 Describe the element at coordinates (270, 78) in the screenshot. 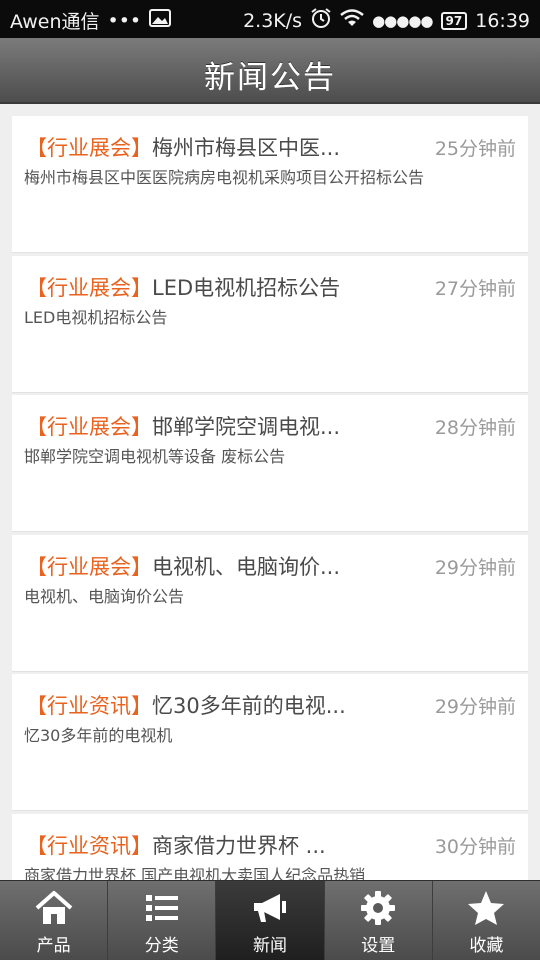

I see `page-title: 新闻公告` at that location.